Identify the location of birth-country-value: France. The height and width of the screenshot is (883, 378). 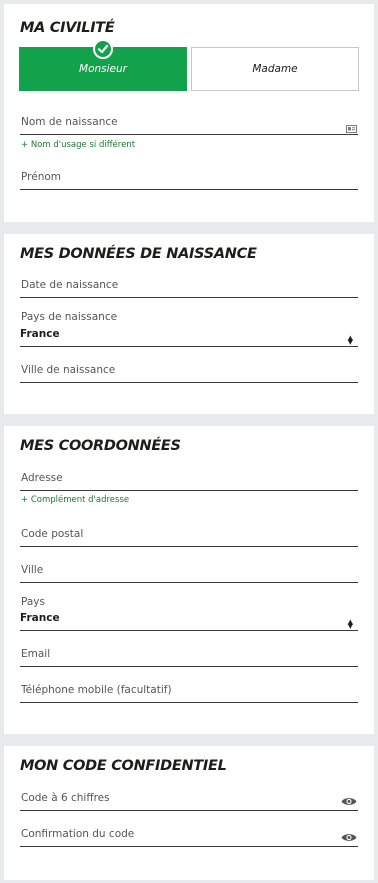
(40, 334).